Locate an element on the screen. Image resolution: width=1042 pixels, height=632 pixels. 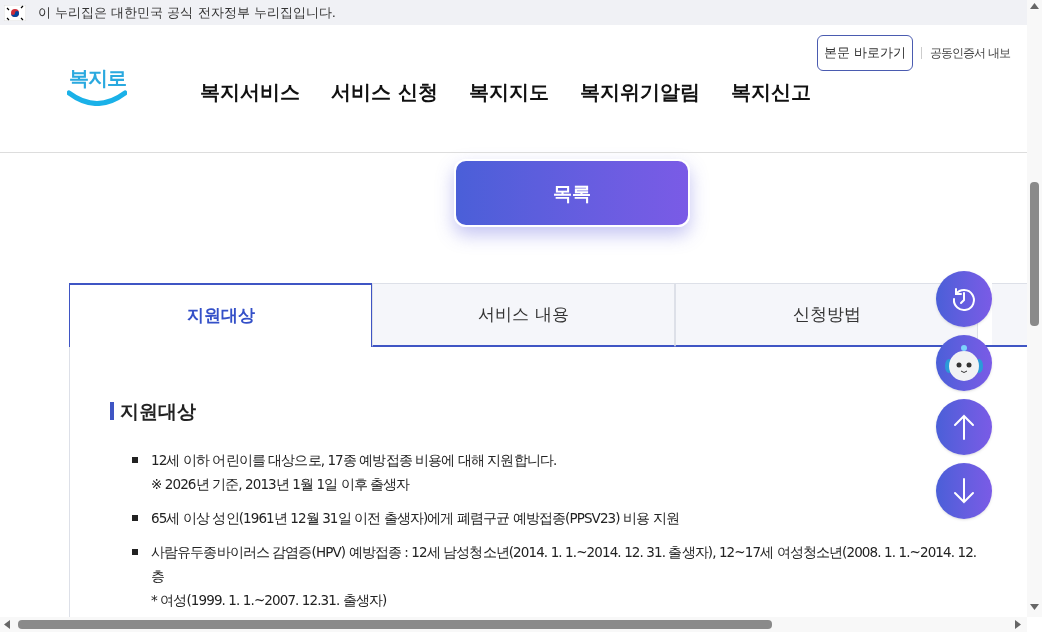
heading-bar is located at coordinates (112, 411).